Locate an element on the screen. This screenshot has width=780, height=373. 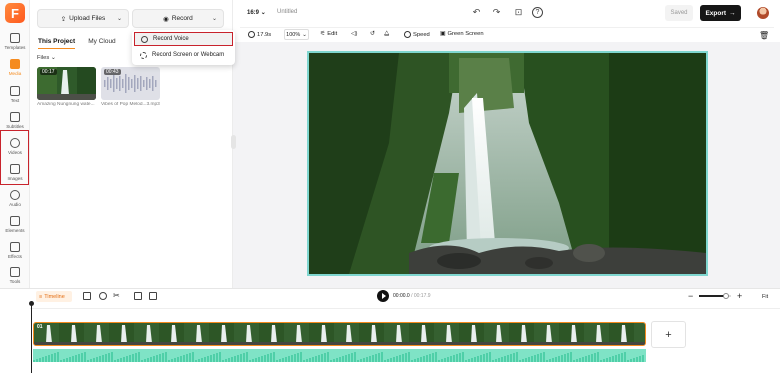
flip-icon: ⧋ is located at coordinates (386, 34).